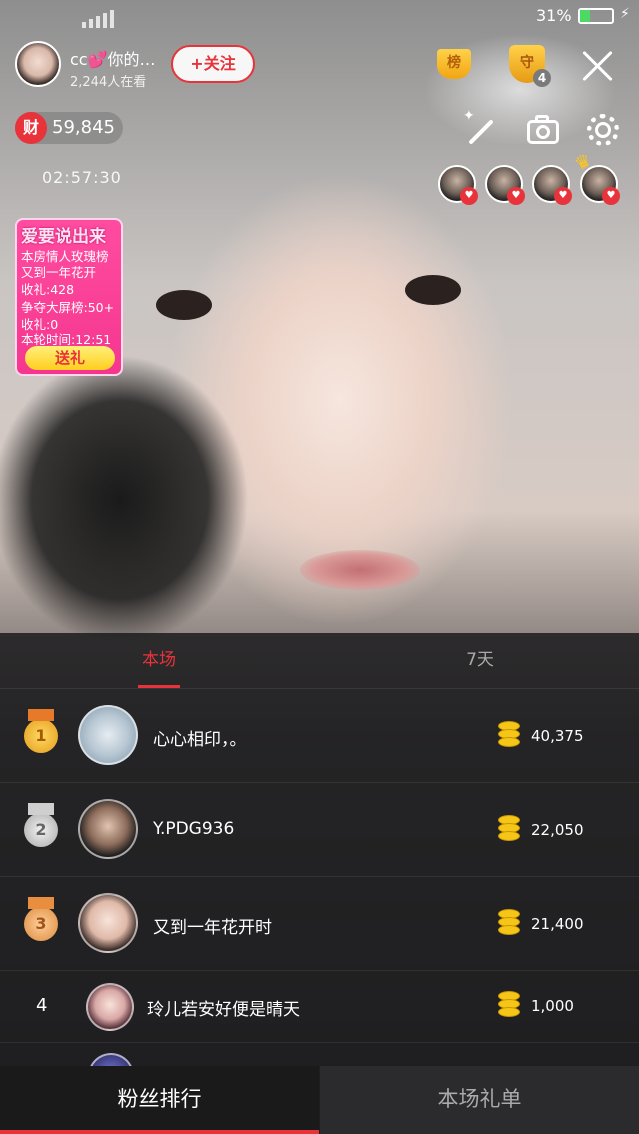 Image resolution: width=639 pixels, height=1134 pixels. Describe the element at coordinates (31, 128) in the screenshot. I see `wealth-icon: 财` at that location.